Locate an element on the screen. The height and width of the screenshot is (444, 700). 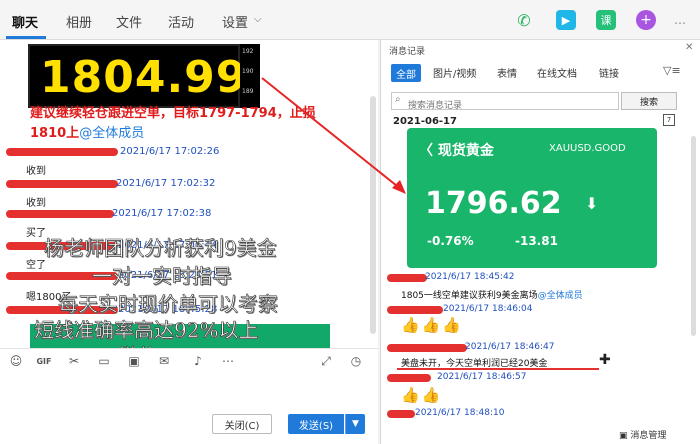
red-packet-icon: ✉ is located at coordinates (164, 361).